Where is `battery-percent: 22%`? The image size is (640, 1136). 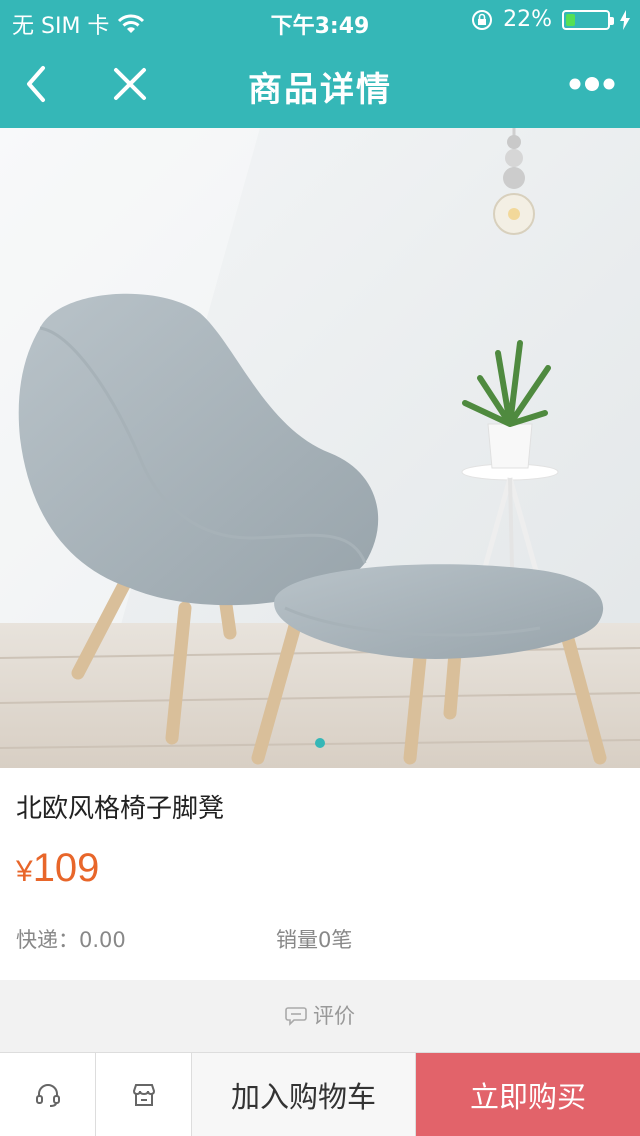 battery-percent: 22% is located at coordinates (527, 19).